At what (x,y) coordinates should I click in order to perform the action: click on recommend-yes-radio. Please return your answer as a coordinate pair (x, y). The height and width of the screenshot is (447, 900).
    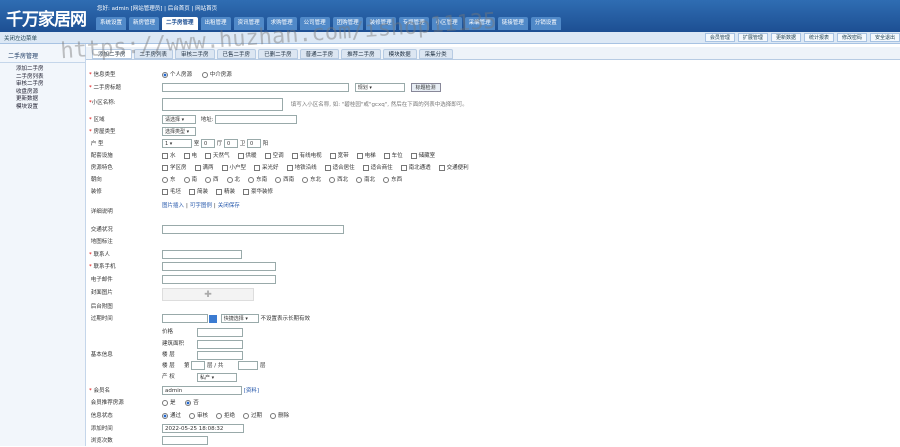
    Looking at the image, I should click on (165, 402).